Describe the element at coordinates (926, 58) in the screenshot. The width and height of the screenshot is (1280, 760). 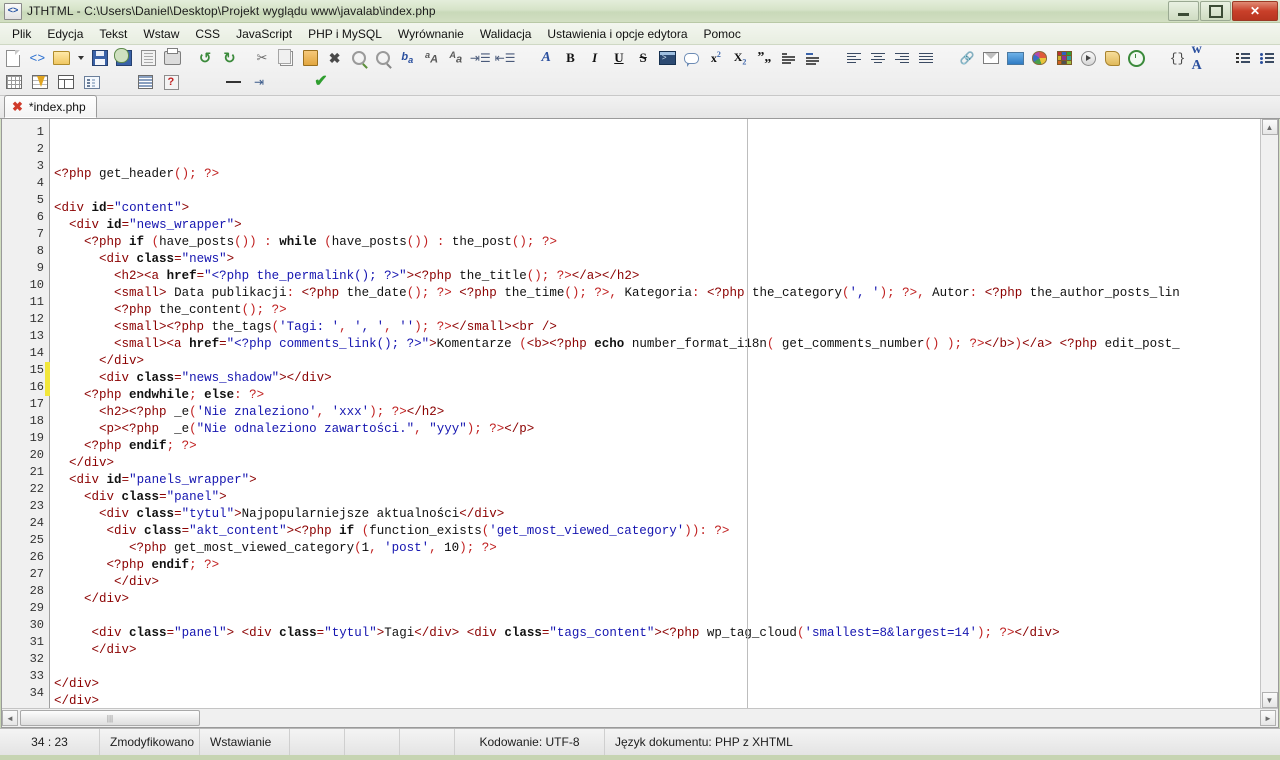
I see `align-justify-button` at that location.